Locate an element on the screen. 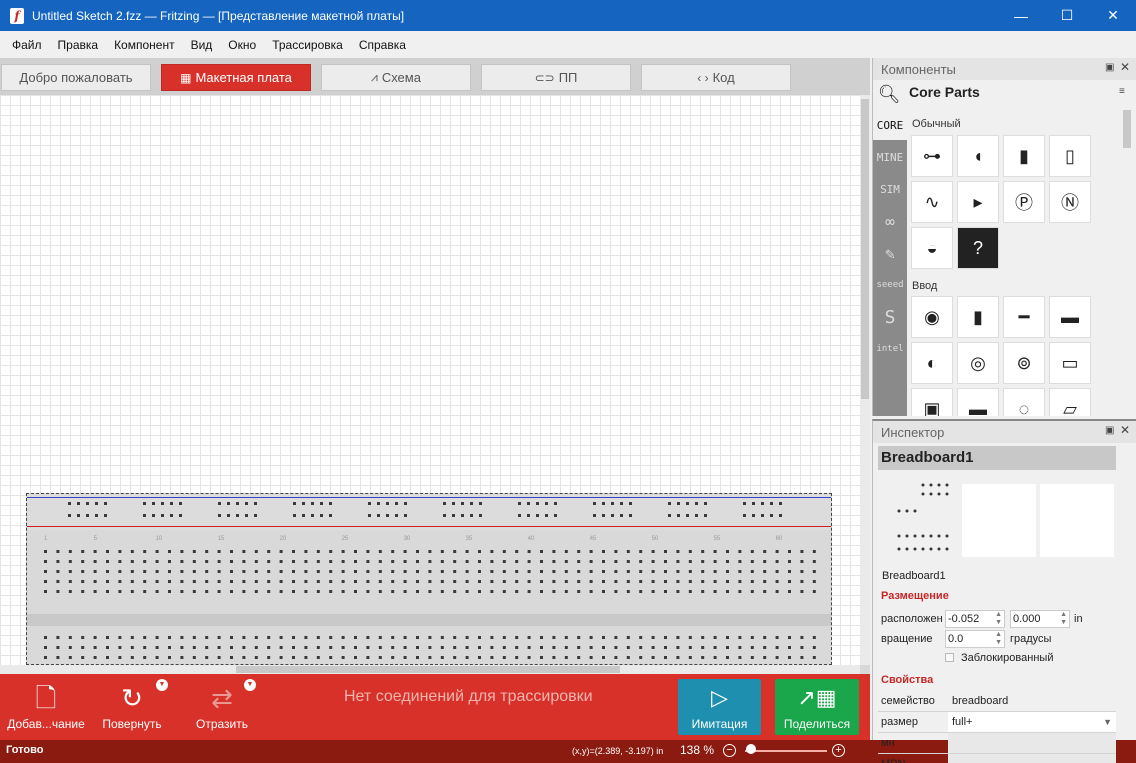 The height and width of the screenshot is (763, 1136). rotary-encoder-icon: ◎ is located at coordinates (978, 363).